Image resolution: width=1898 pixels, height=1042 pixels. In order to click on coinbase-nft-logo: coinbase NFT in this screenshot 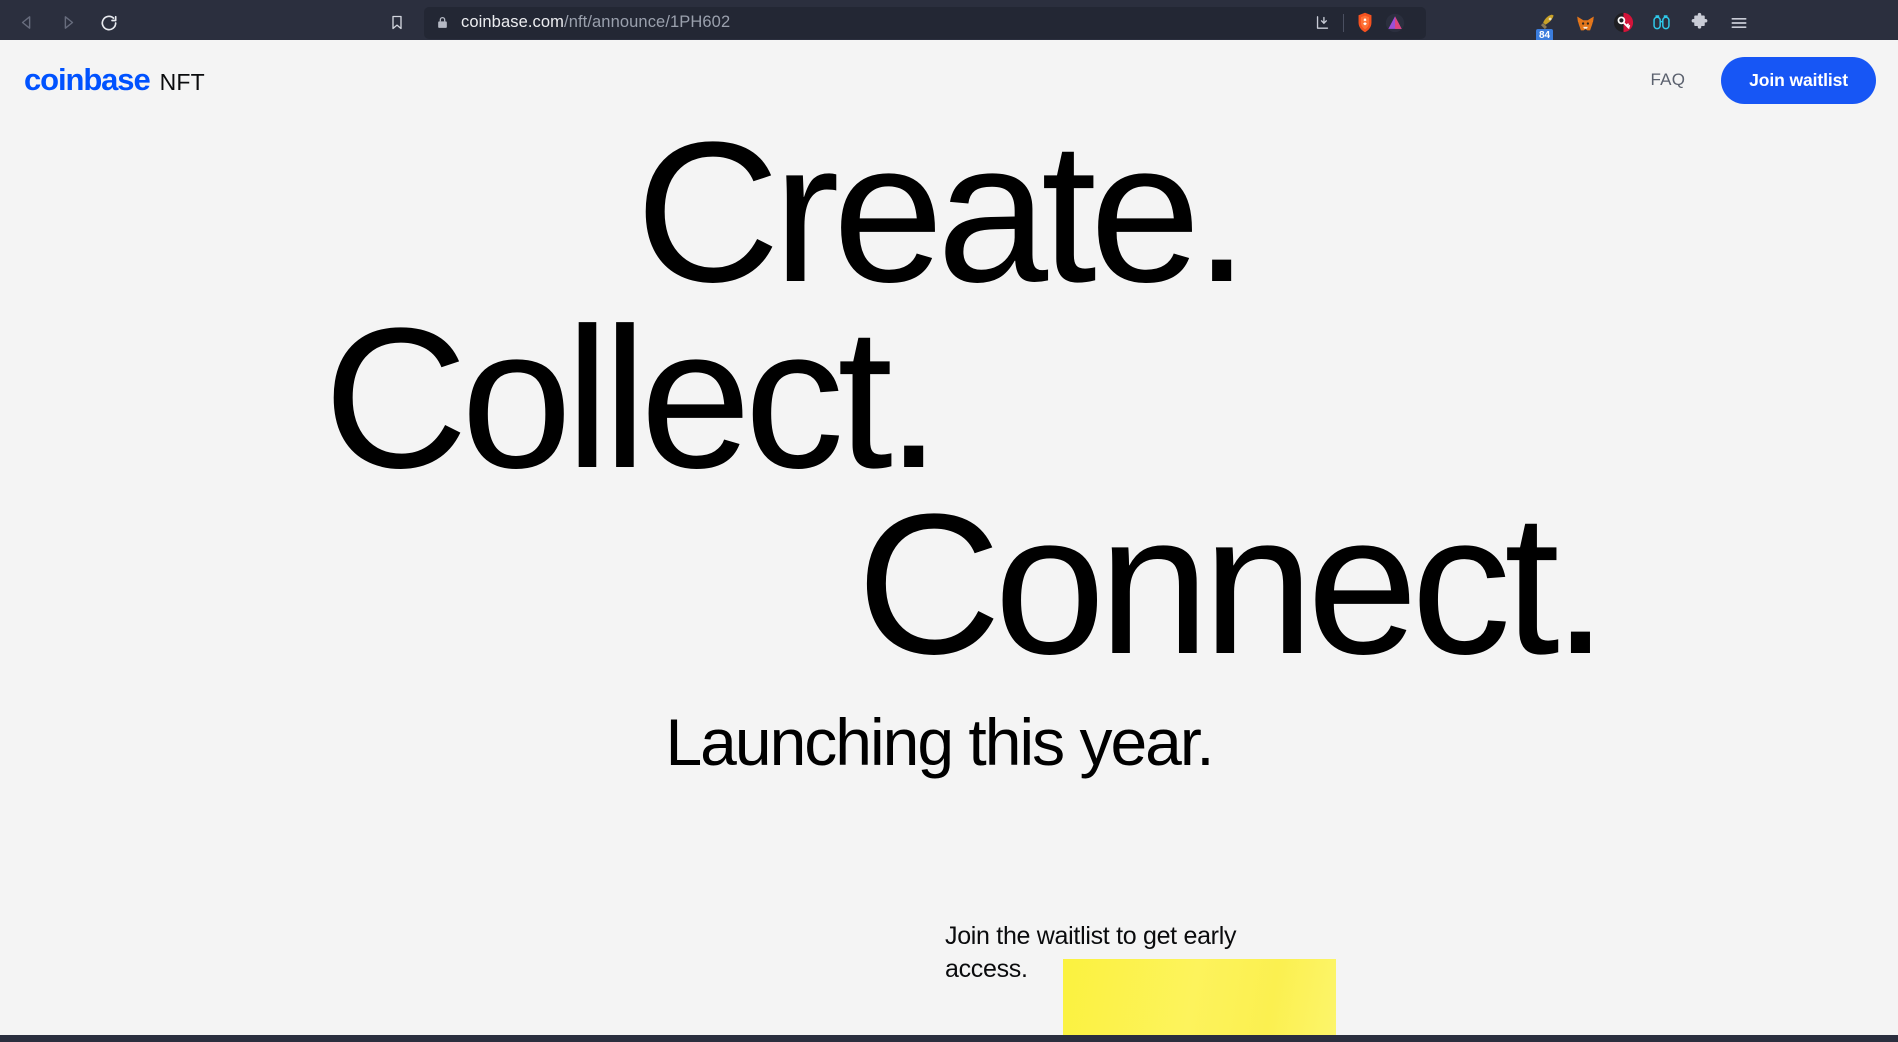, I will do `click(114, 80)`.